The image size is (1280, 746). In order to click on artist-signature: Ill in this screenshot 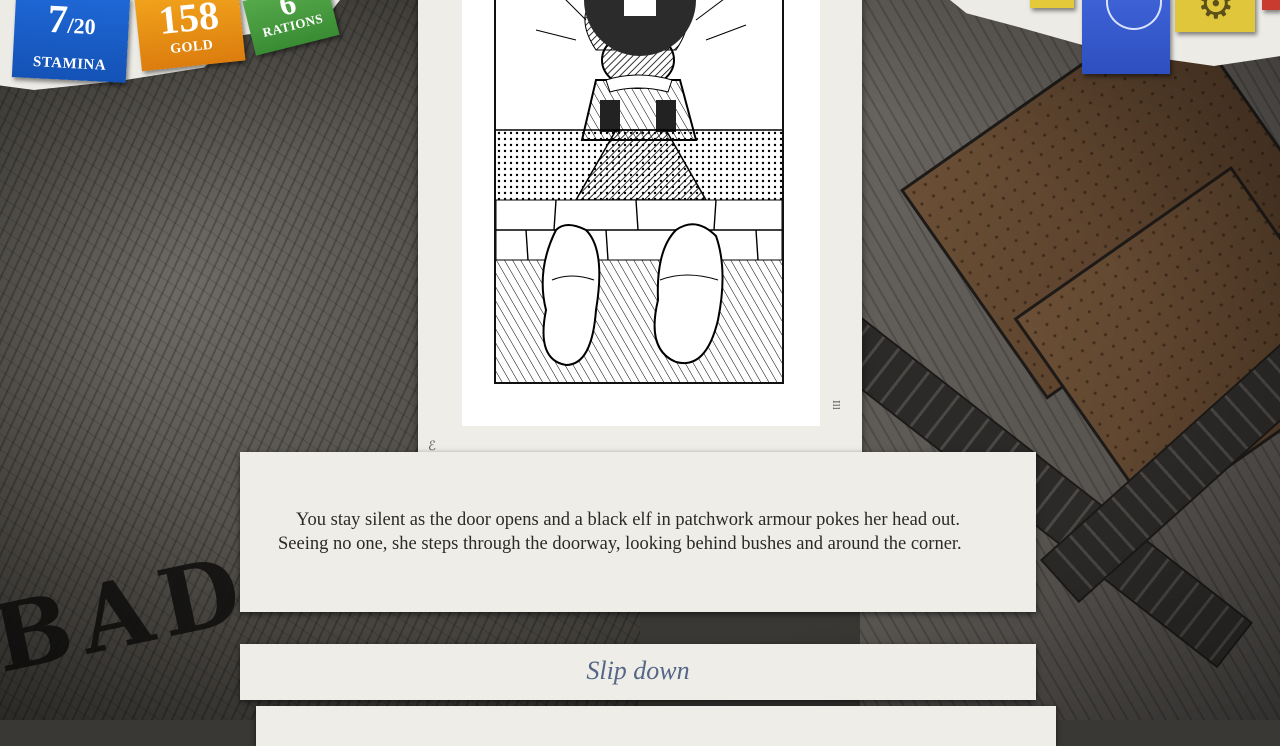, I will do `click(836, 405)`.